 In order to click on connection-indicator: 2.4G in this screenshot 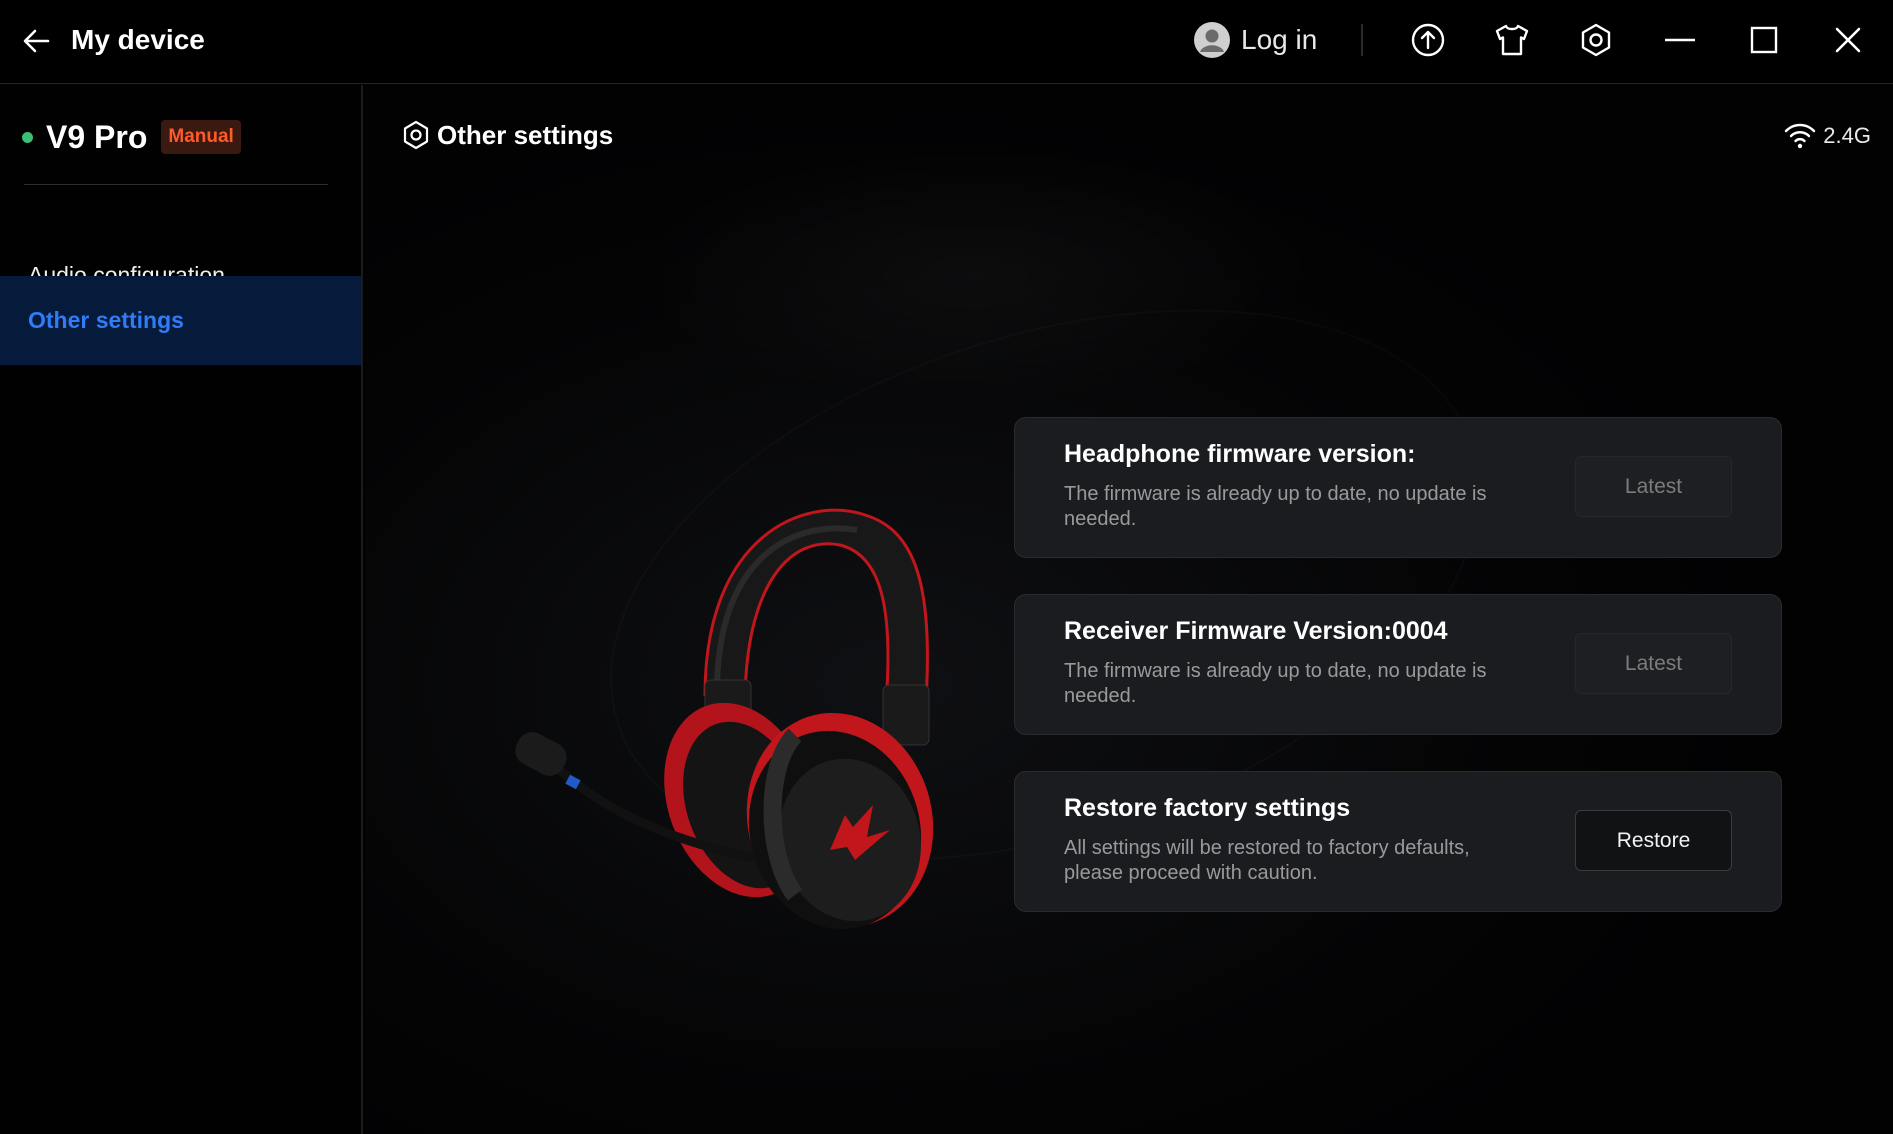, I will do `click(1827, 136)`.